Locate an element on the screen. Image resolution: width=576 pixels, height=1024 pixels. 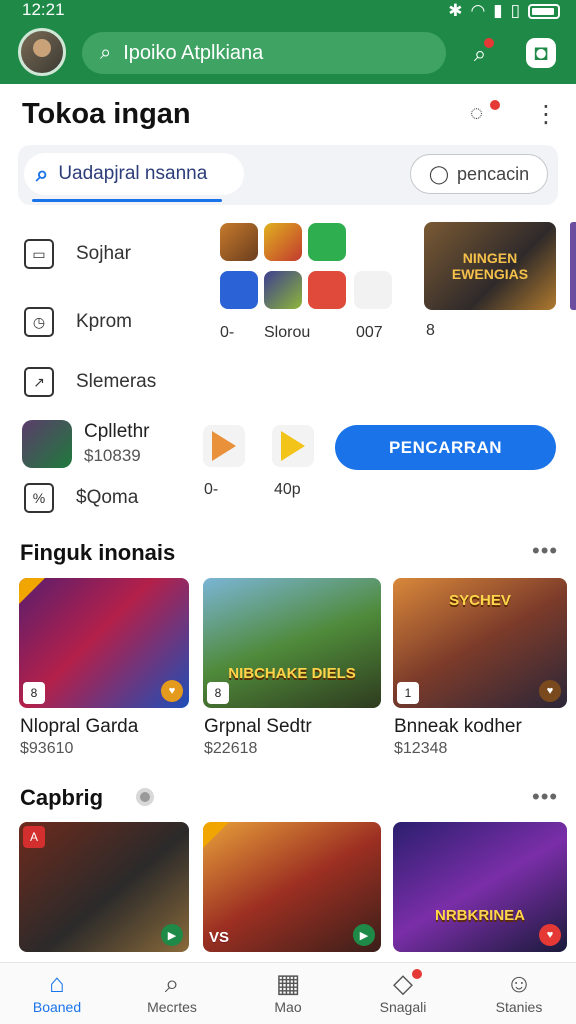
section-title: Capbrig is located at coordinates (62, 797).